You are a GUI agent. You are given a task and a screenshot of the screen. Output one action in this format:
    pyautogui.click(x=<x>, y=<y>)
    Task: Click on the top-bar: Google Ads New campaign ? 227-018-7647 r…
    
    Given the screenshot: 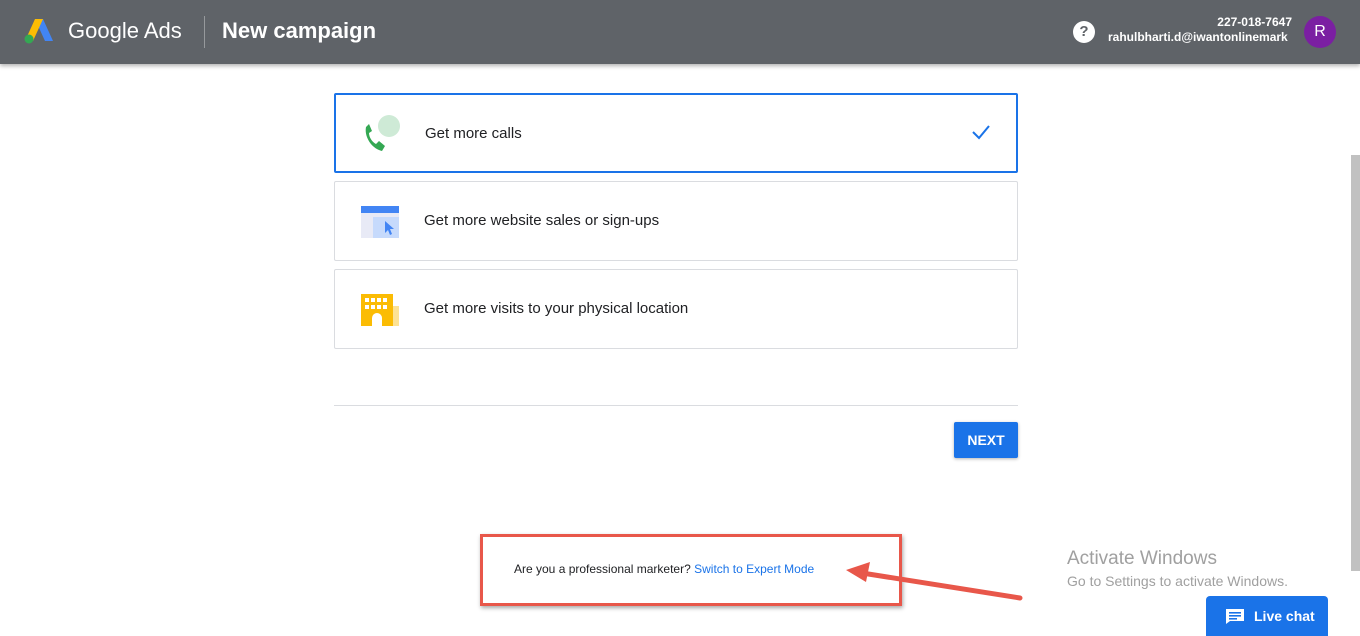 What is the action you would take?
    pyautogui.click(x=680, y=32)
    